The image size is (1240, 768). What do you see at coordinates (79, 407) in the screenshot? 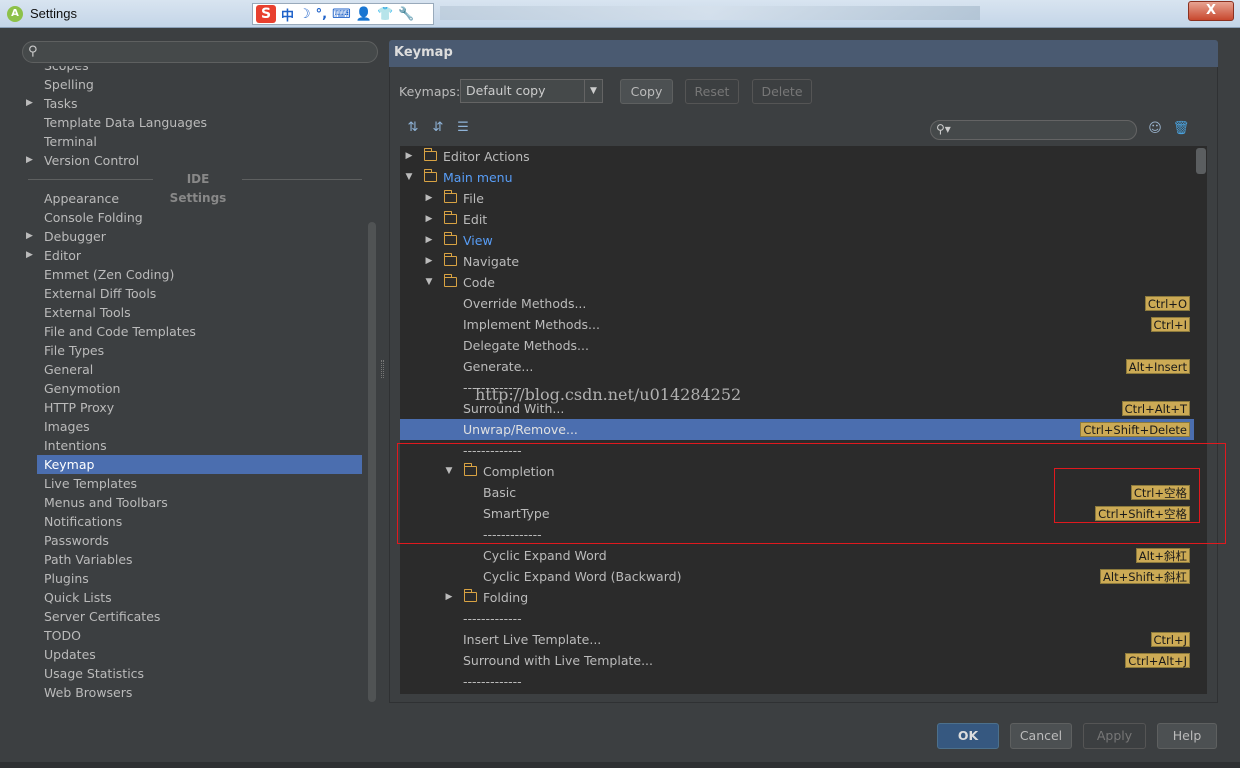
I see `sidebar-item: HTTP Proxy` at bounding box center [79, 407].